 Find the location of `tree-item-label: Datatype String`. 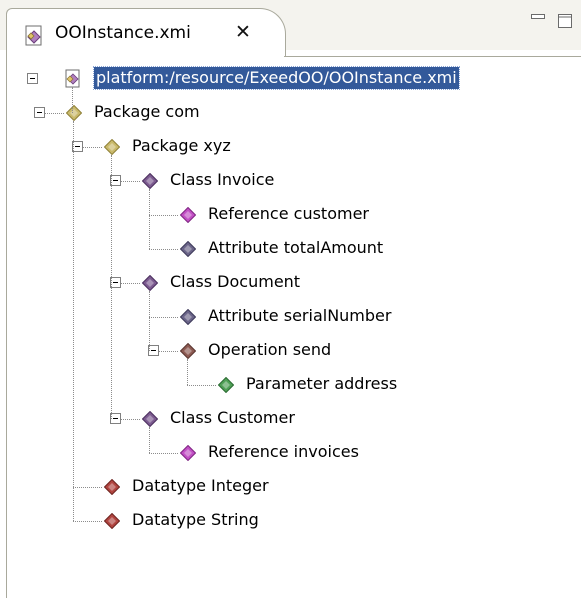

tree-item-label: Datatype String is located at coordinates (195, 519).